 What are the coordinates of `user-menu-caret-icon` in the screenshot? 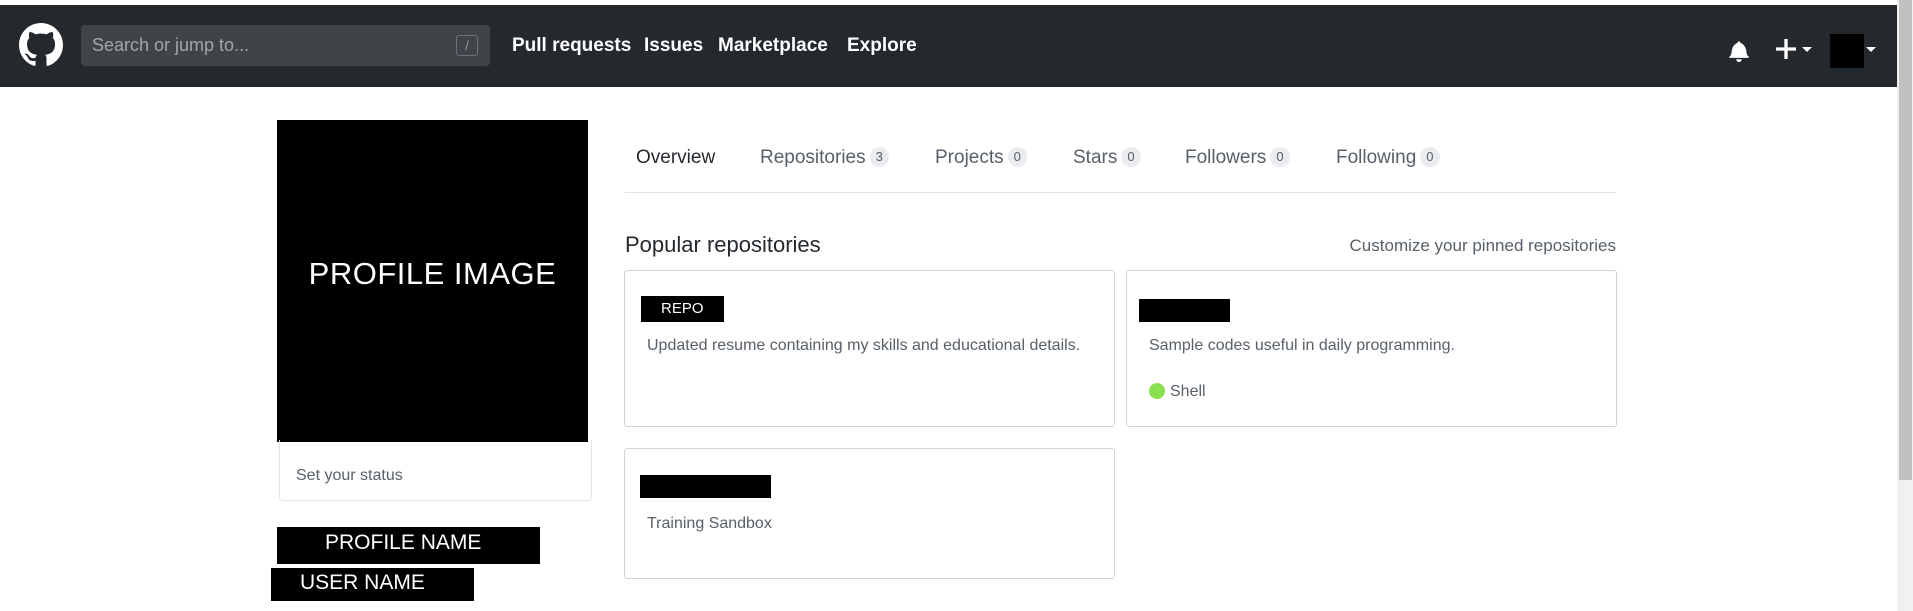 It's located at (1871, 49).